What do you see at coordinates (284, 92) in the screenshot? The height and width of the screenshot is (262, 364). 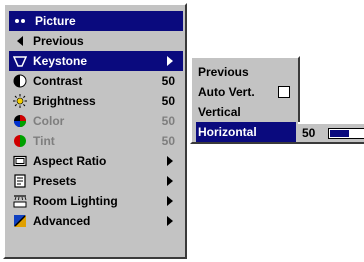 I see `auto-vert-checkbox` at bounding box center [284, 92].